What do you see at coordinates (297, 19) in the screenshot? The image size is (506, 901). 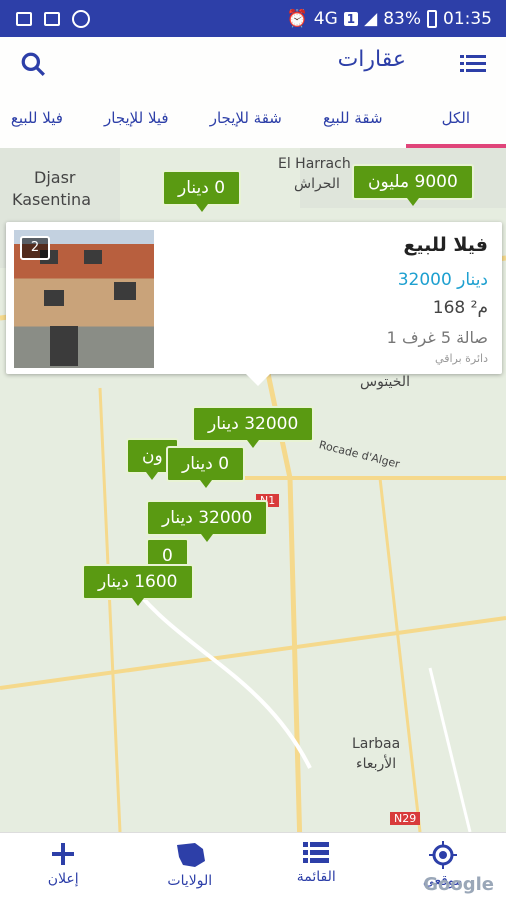 I see `alarm-icon: ⏰` at bounding box center [297, 19].